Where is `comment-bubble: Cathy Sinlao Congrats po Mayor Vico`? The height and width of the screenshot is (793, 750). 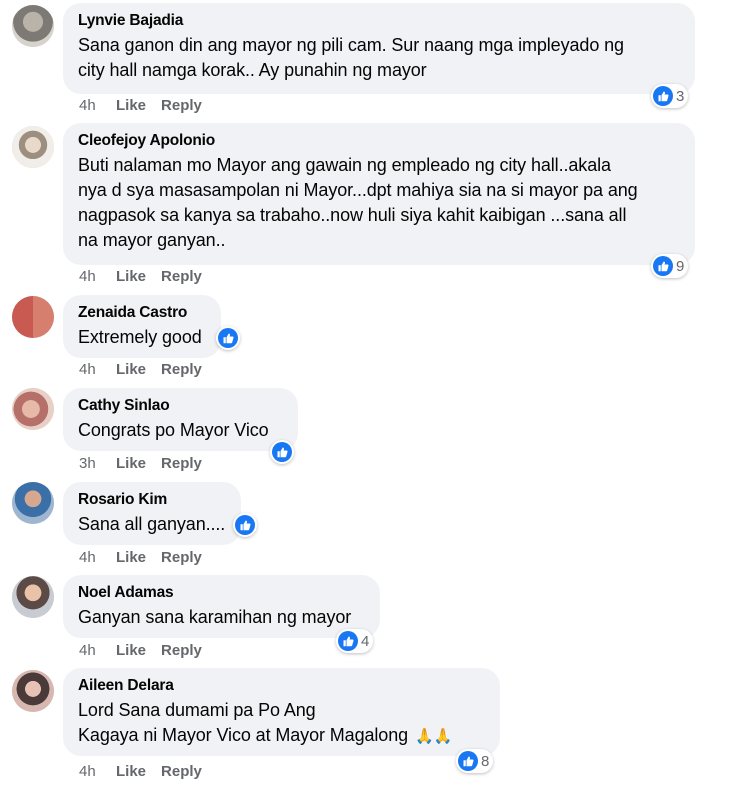 comment-bubble: Cathy Sinlao Congrats po Mayor Vico is located at coordinates (180, 419).